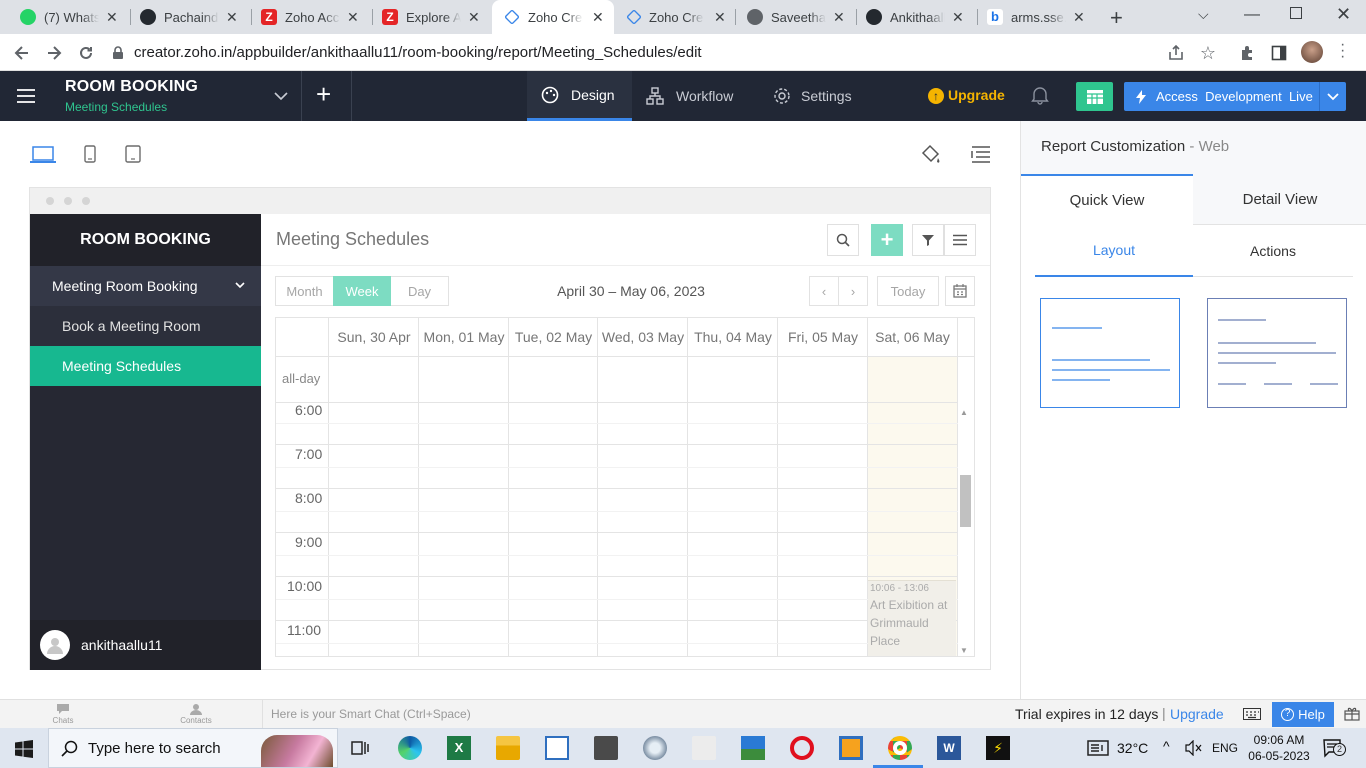 The width and height of the screenshot is (1366, 768). What do you see at coordinates (304, 291) in the screenshot?
I see `view-month-button: Month` at bounding box center [304, 291].